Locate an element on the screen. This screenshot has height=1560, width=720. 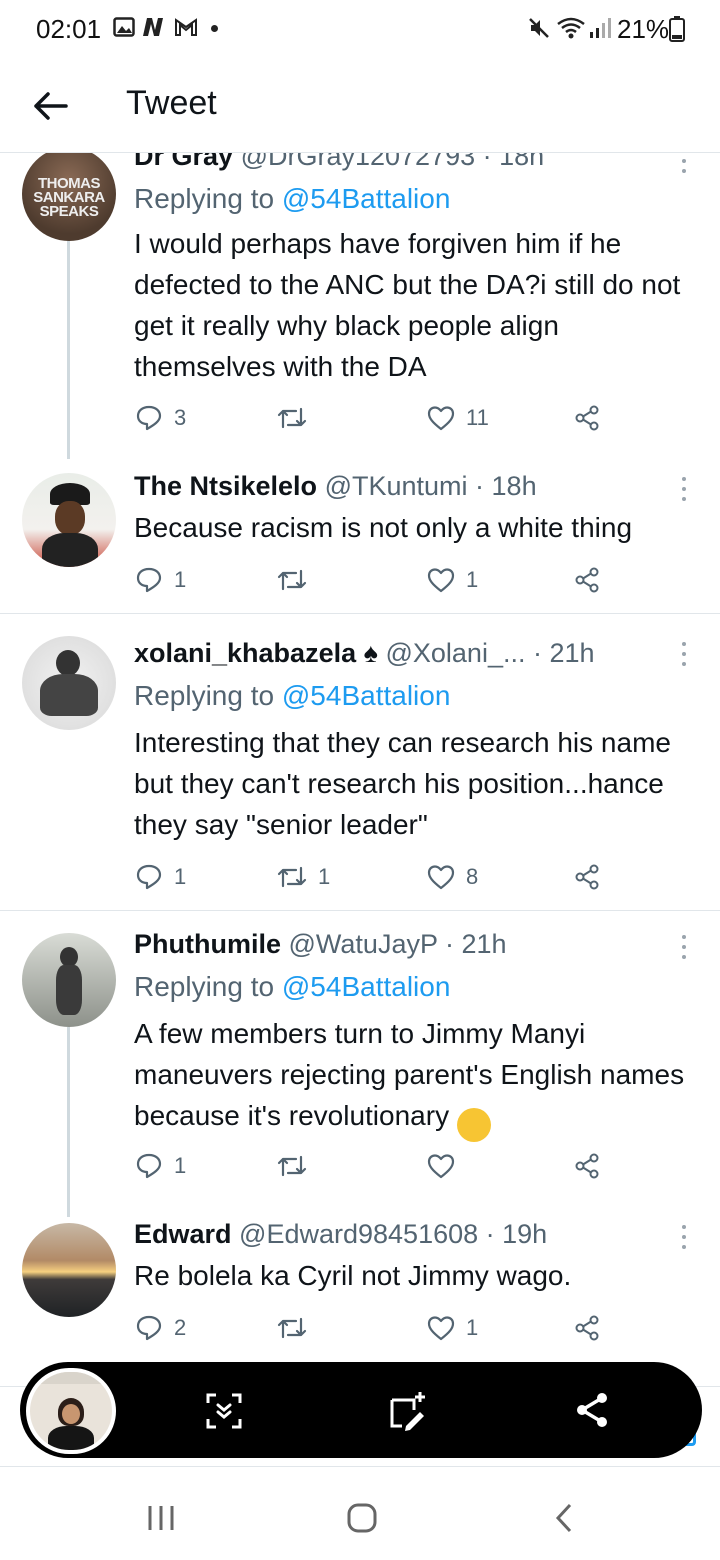
tweet-text: Re bolela ka Cyril not Jimmy wago. is located at coordinates (353, 1275).